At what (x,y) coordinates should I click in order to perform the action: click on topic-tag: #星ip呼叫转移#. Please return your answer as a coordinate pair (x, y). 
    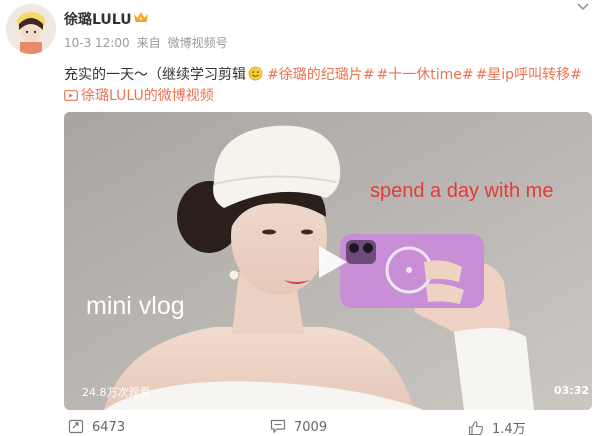
    Looking at the image, I should click on (529, 75).